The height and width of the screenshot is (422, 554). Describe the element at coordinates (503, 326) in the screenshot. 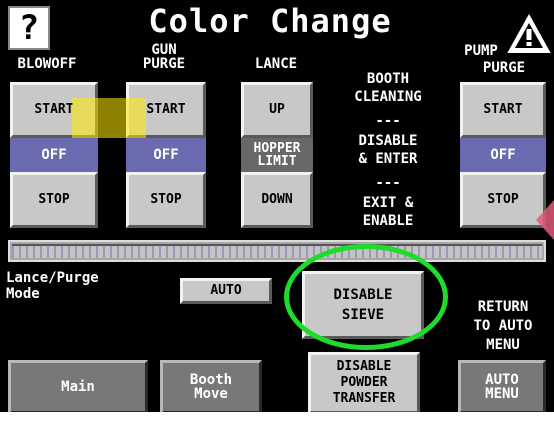

I see `return-to-auto-menu-text: RETURN TO AUTO MENU` at that location.